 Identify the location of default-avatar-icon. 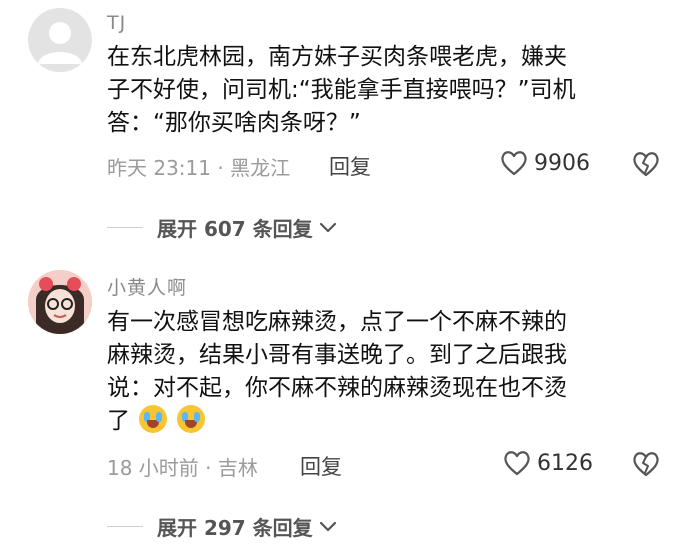
(60, 40).